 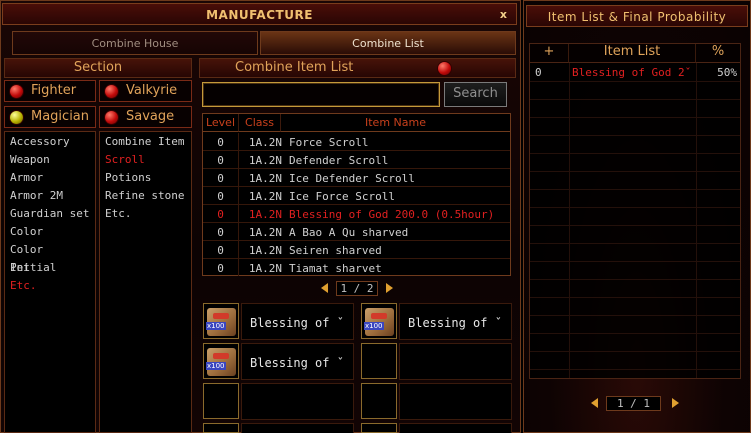 I want to click on table-row: 0 1A.2N Ice Force Scroll, so click(x=356, y=196).